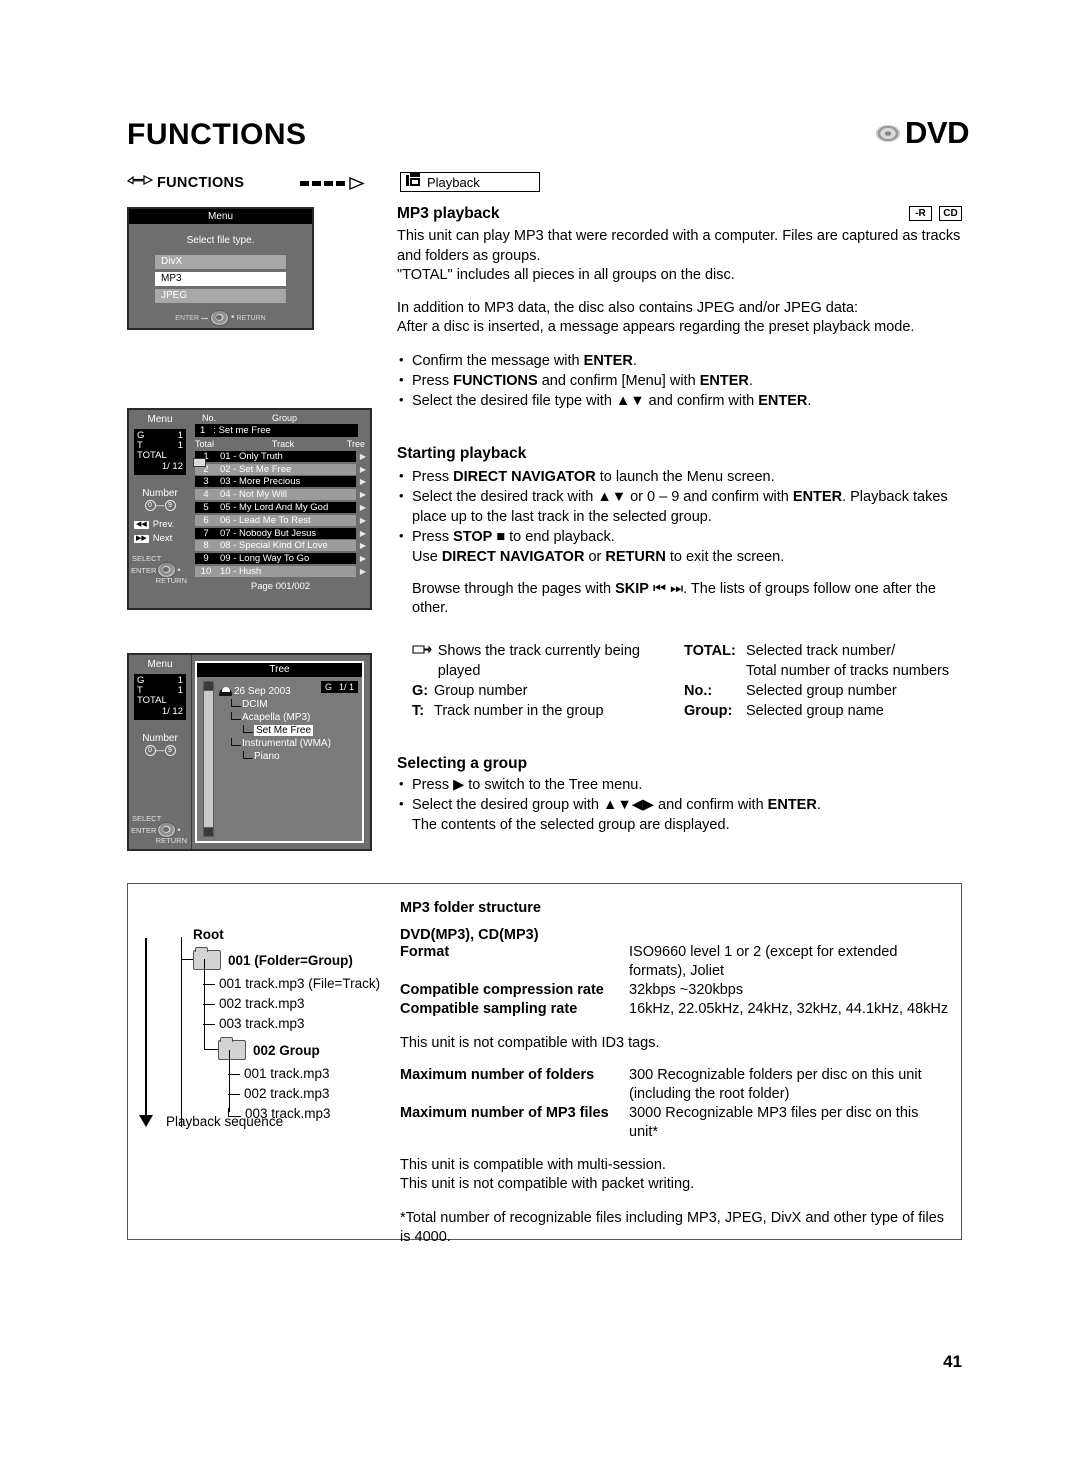  I want to click on legend-key-blank, so click(715, 671).